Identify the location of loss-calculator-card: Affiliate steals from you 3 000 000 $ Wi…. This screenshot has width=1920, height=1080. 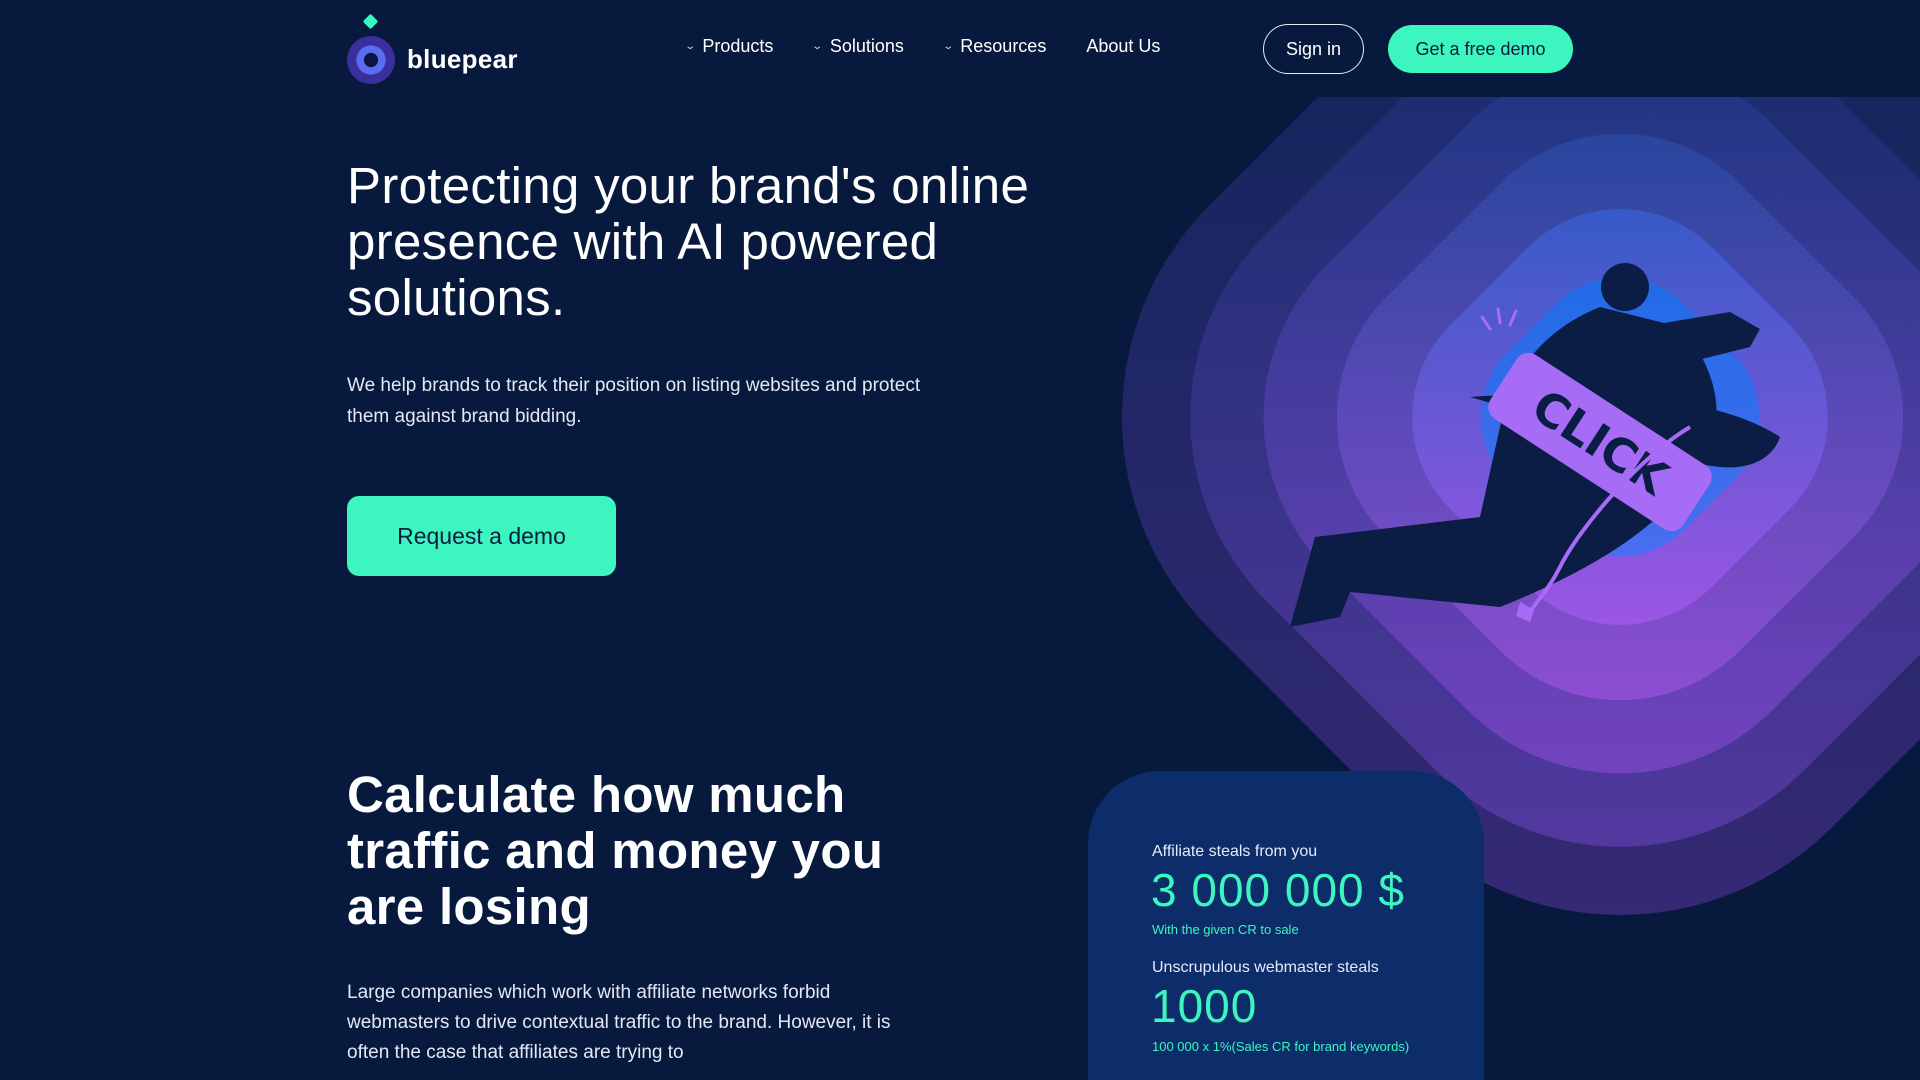
(1286, 925).